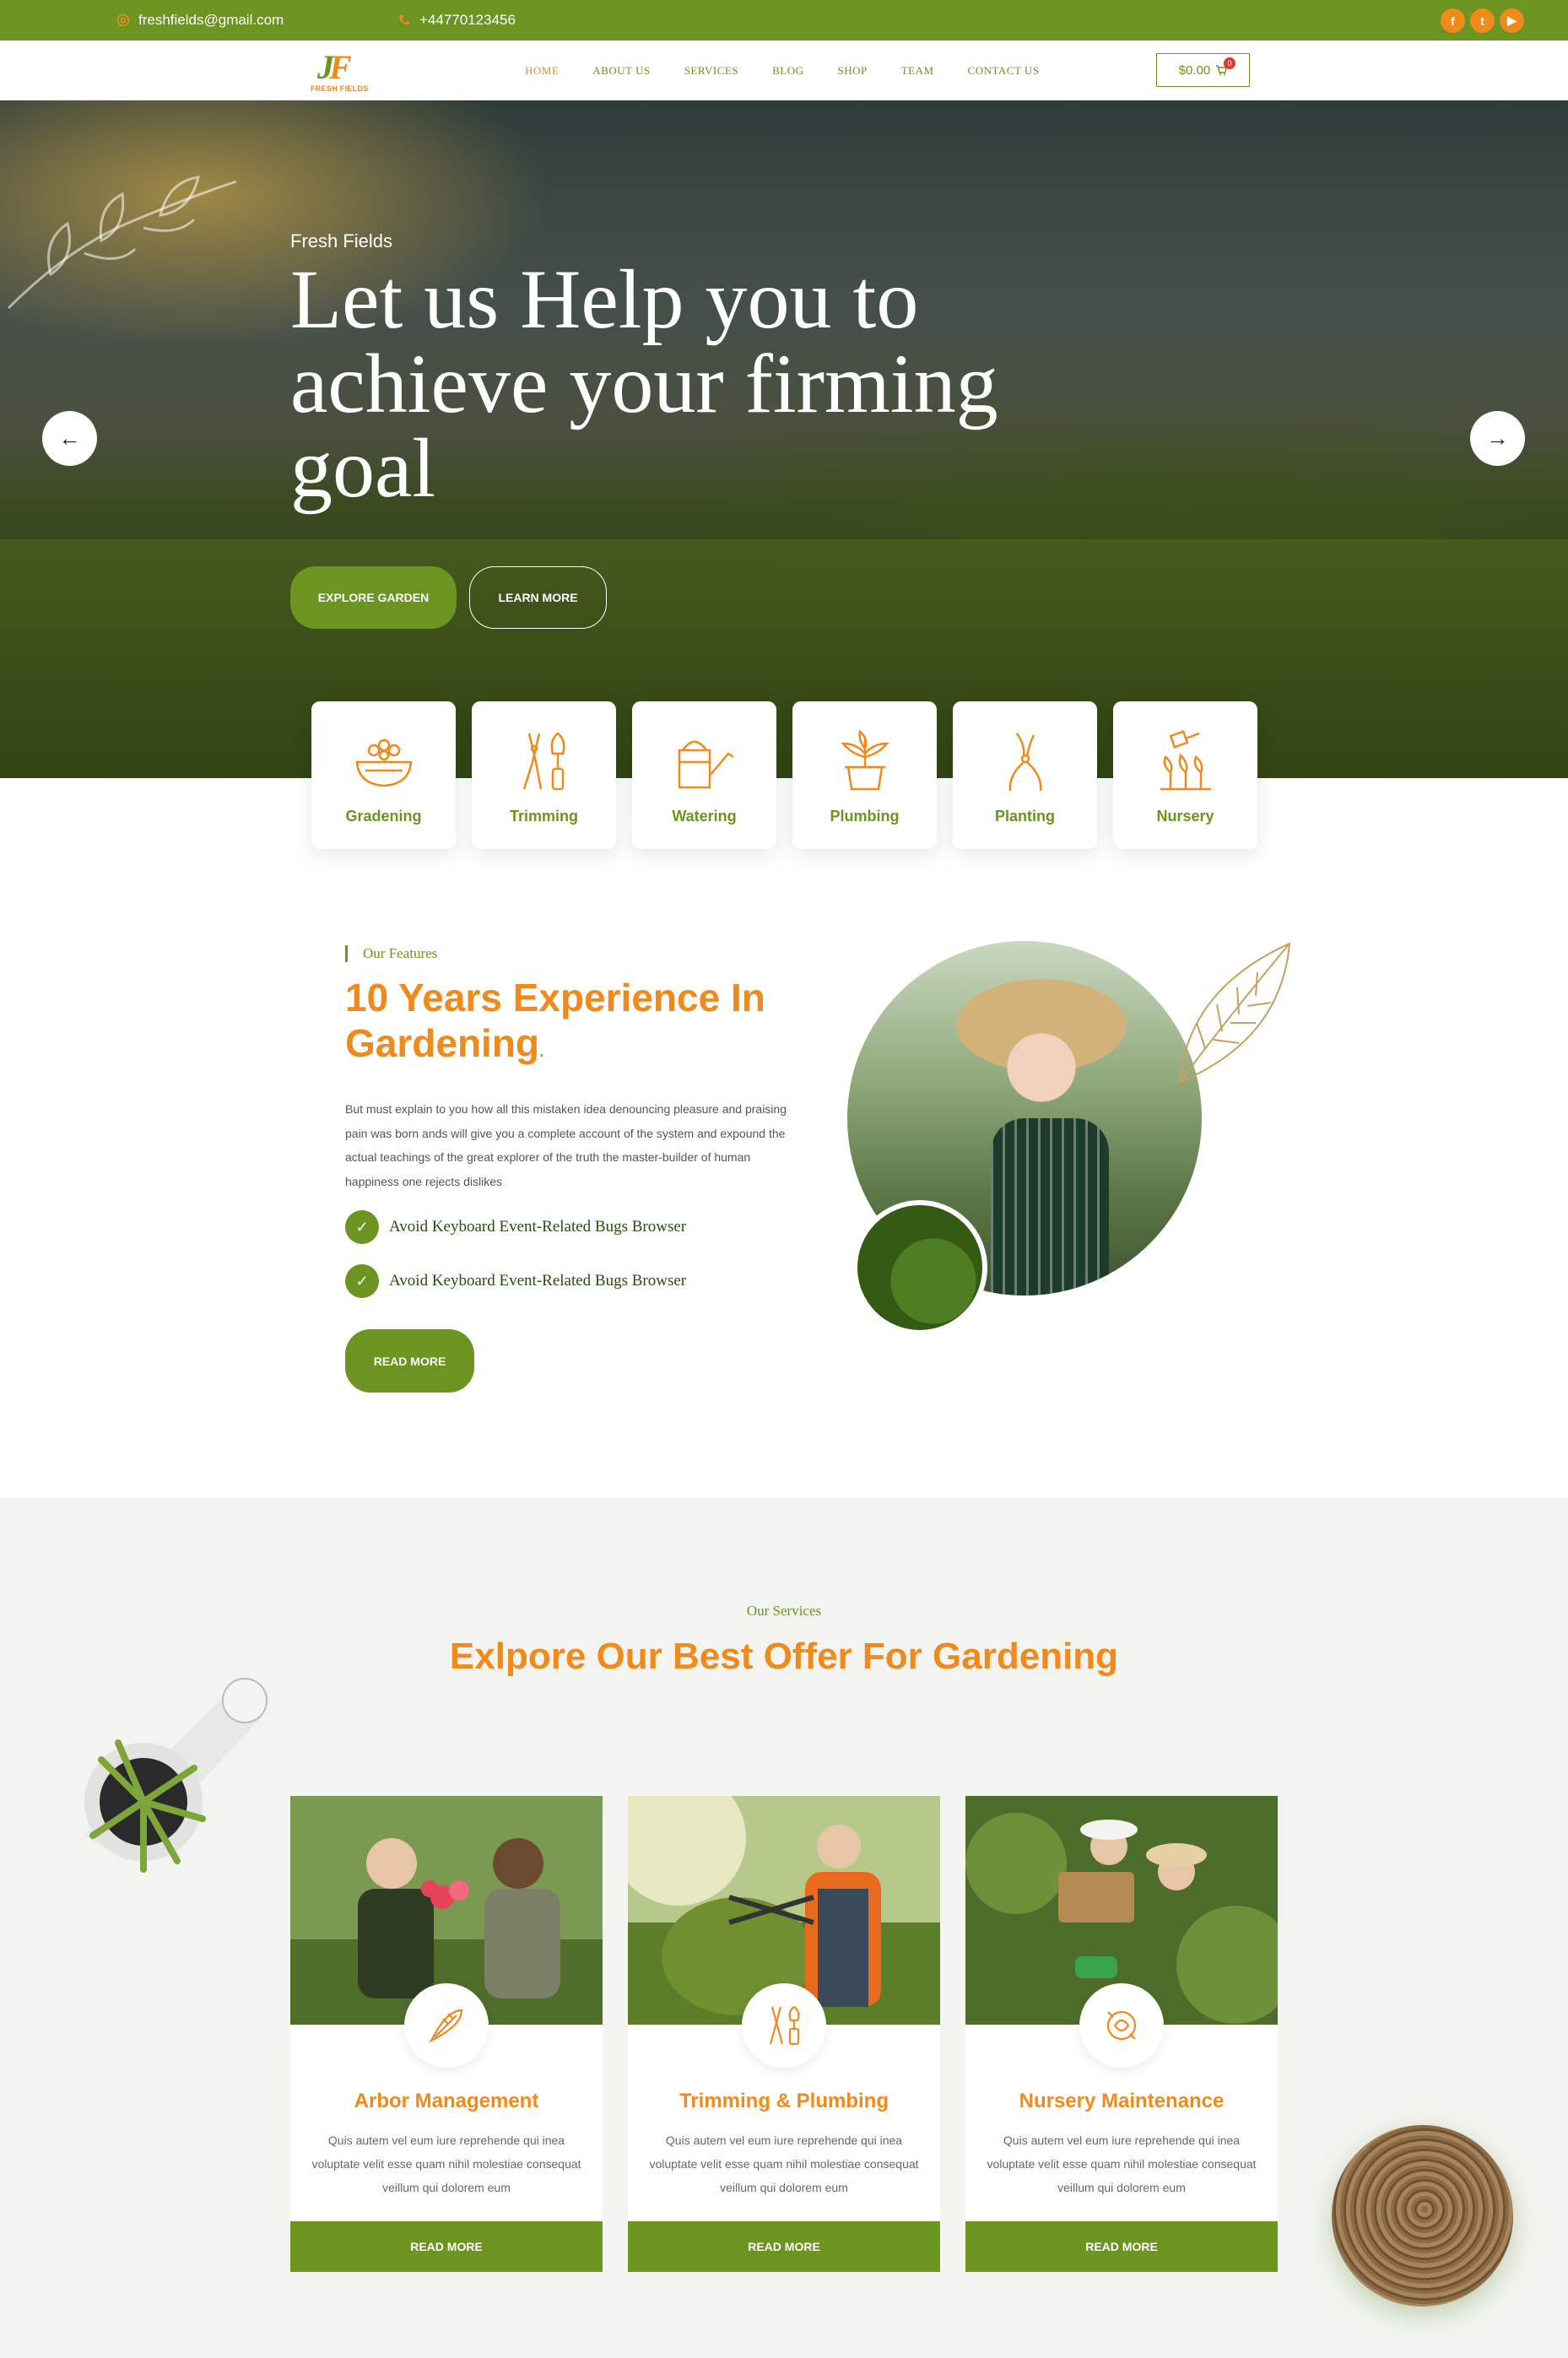 The width and height of the screenshot is (1568, 2358). What do you see at coordinates (1453, 21) in the screenshot?
I see `facebook-icon: f` at bounding box center [1453, 21].